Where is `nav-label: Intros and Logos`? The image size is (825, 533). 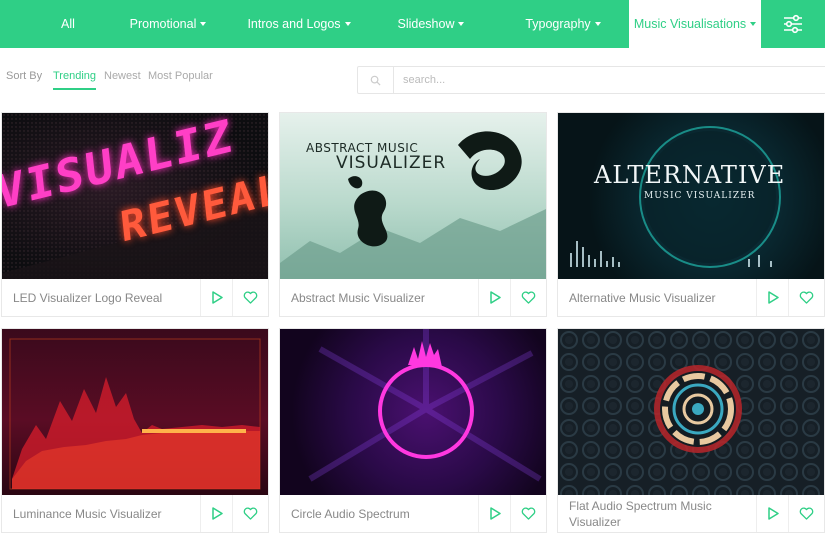
nav-label: Intros and Logos is located at coordinates (294, 24).